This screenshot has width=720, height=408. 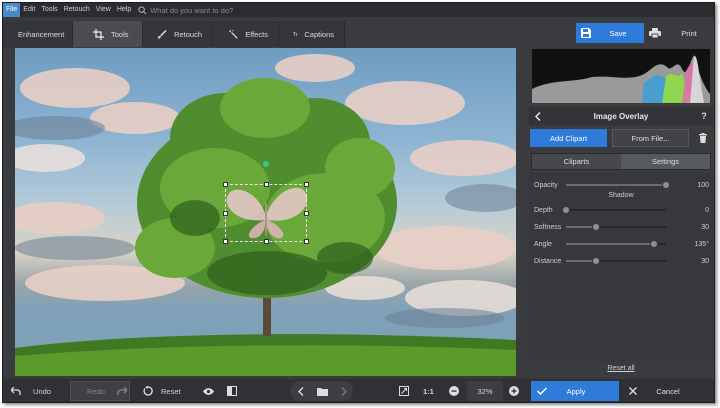 I want to click on distance-knob, so click(x=596, y=261).